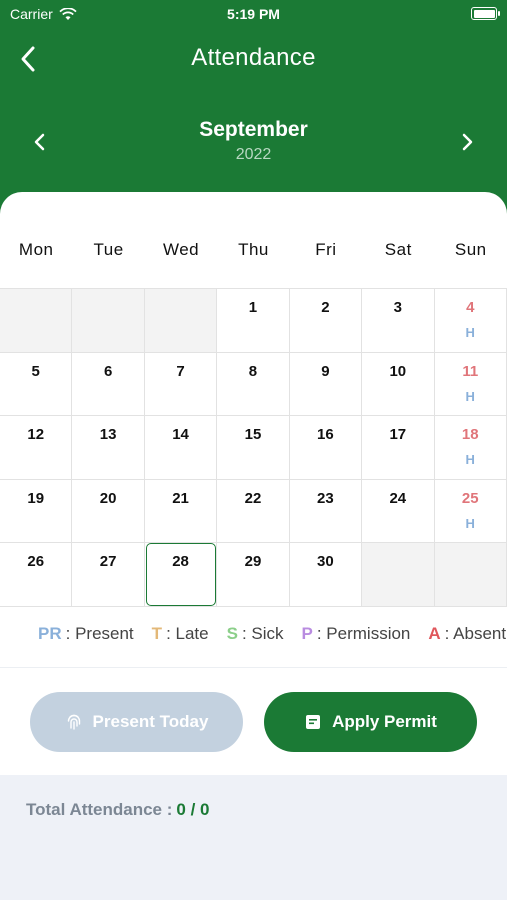  I want to click on calendar-day: 24, so click(398, 511).